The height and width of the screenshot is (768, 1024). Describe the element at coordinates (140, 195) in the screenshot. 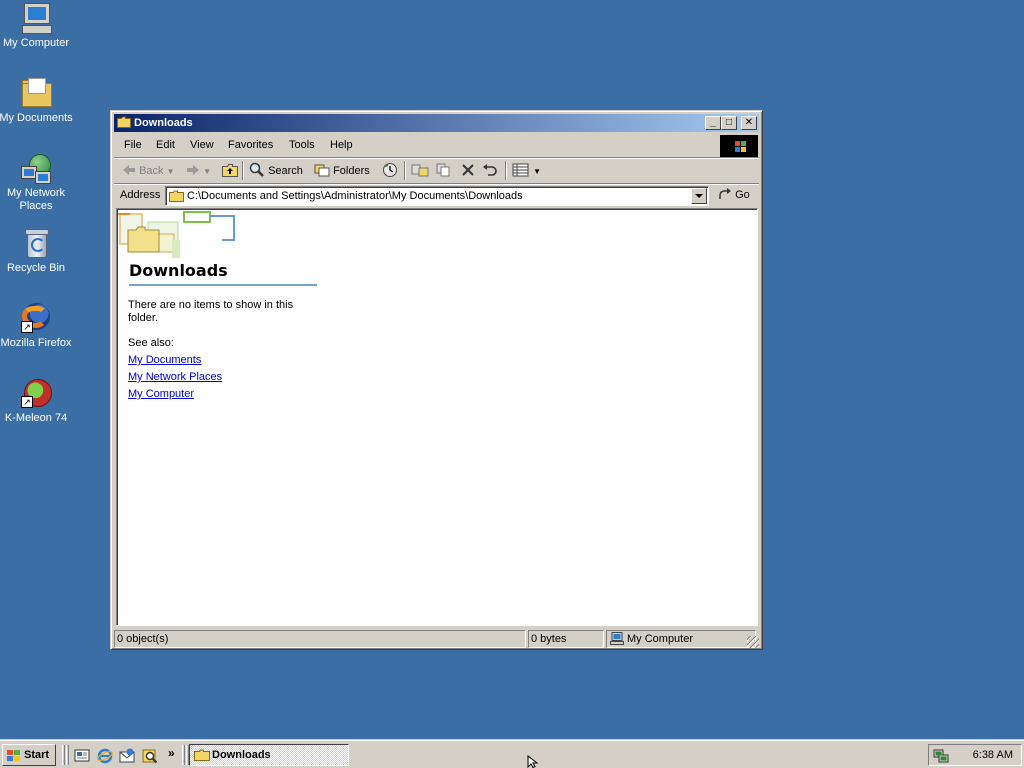

I see `address-label: Address` at that location.